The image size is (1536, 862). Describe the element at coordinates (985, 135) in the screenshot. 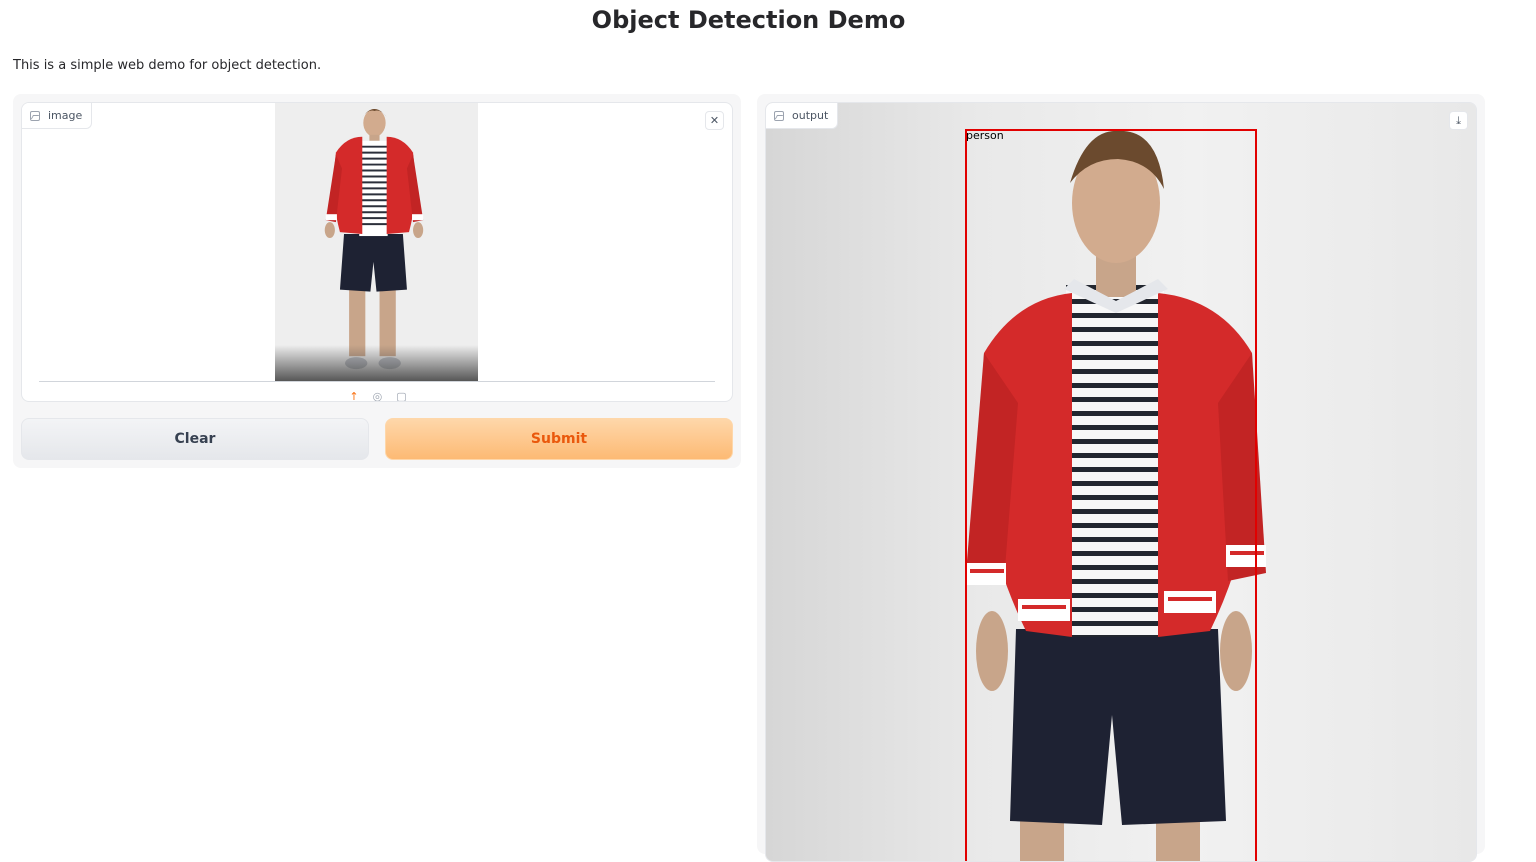

I see `detection-label: person` at that location.